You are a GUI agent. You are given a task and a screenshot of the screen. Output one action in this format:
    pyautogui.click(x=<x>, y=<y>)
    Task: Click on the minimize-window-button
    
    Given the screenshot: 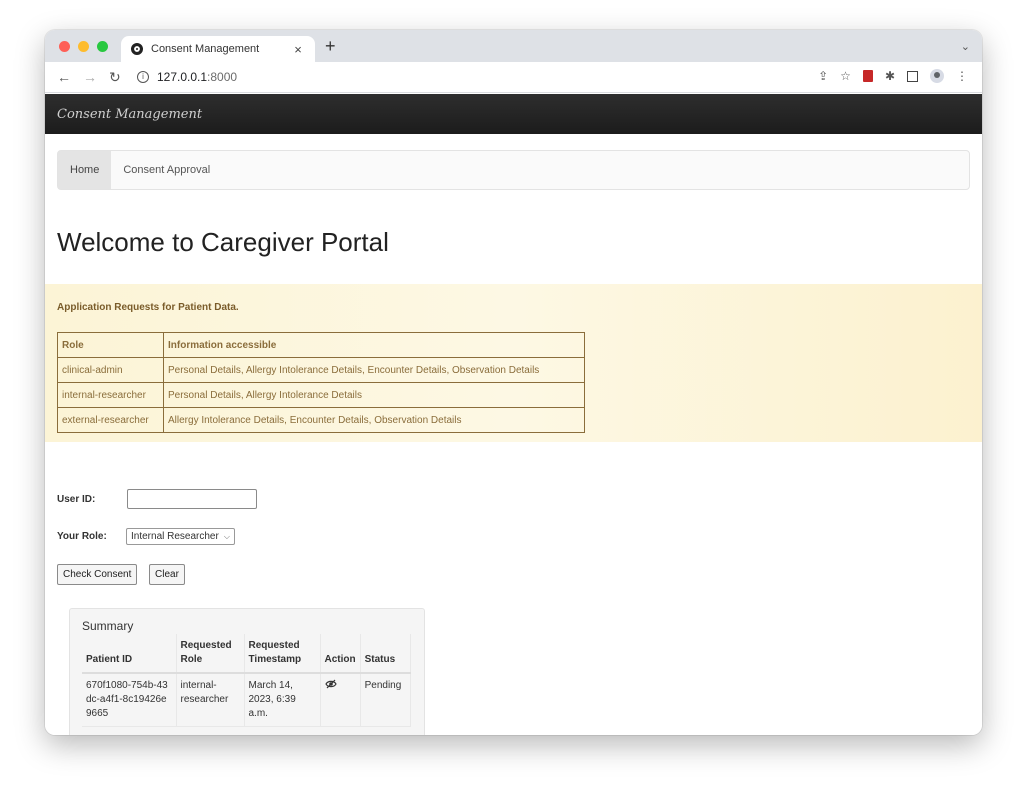 What is the action you would take?
    pyautogui.click(x=83, y=46)
    